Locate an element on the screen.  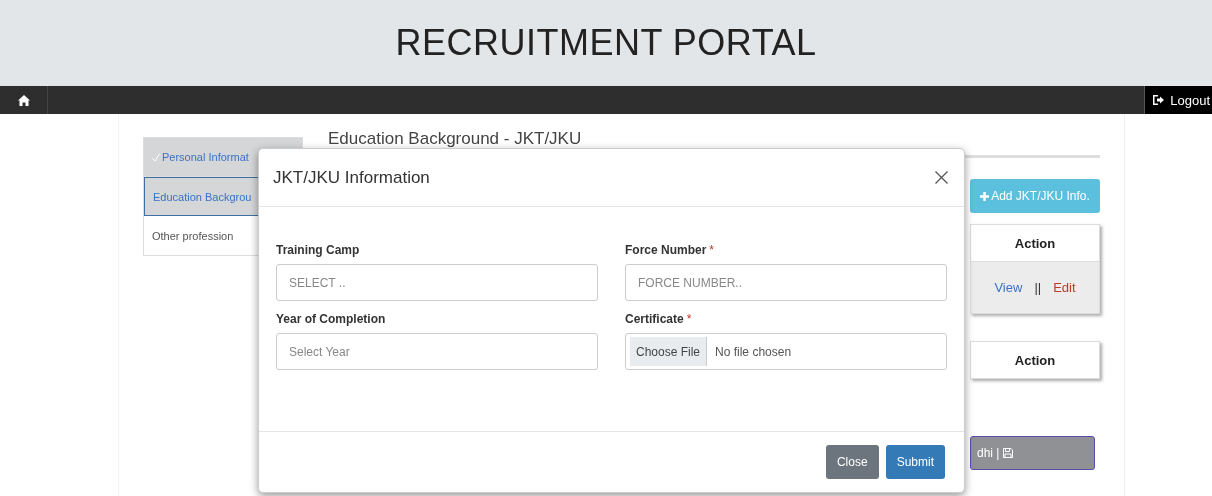
choose-file-button: Choose File is located at coordinates (669, 351).